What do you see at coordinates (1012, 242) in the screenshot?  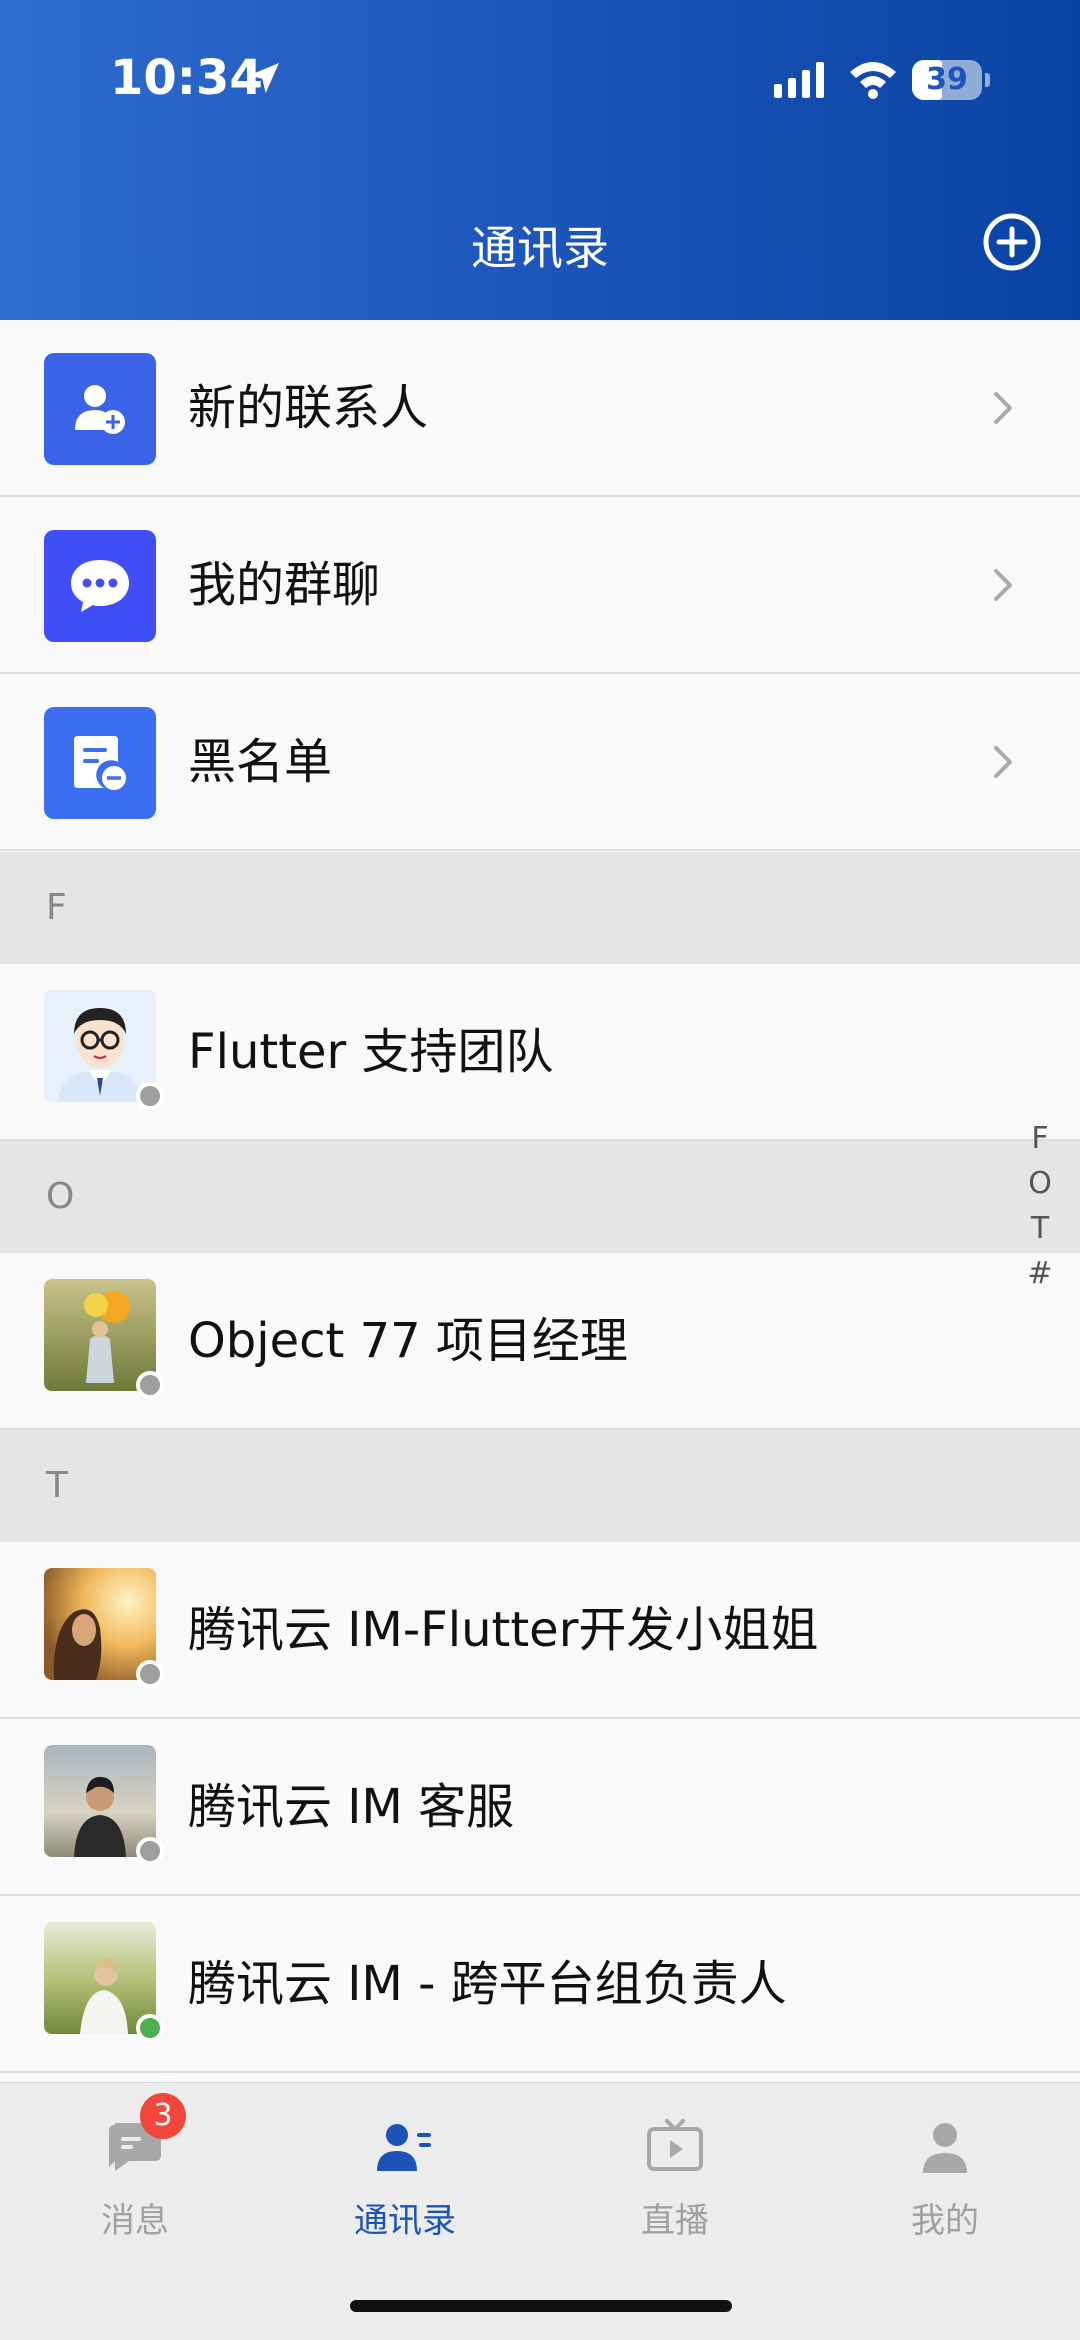 I see `add-icon` at bounding box center [1012, 242].